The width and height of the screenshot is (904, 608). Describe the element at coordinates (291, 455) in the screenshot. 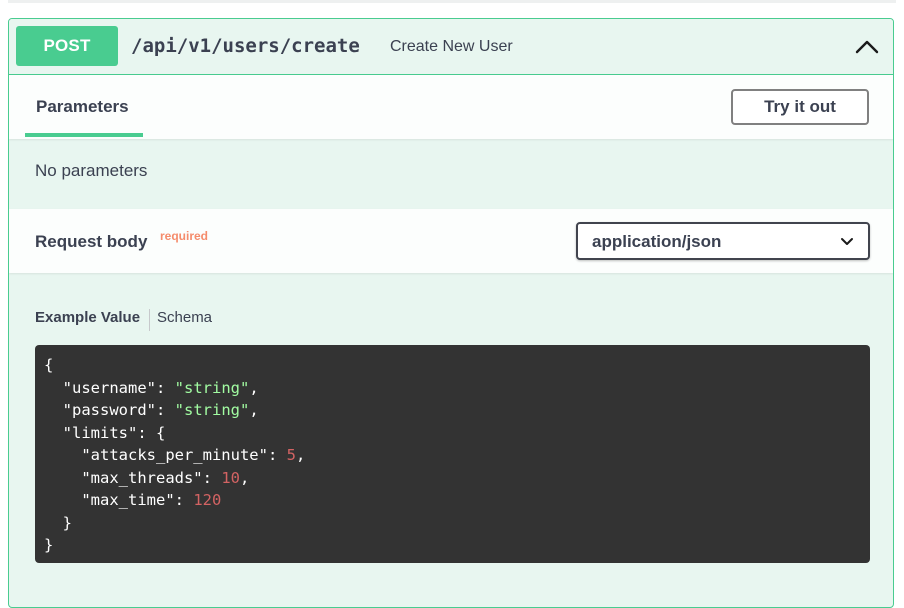

I see `code-token: 5` at that location.